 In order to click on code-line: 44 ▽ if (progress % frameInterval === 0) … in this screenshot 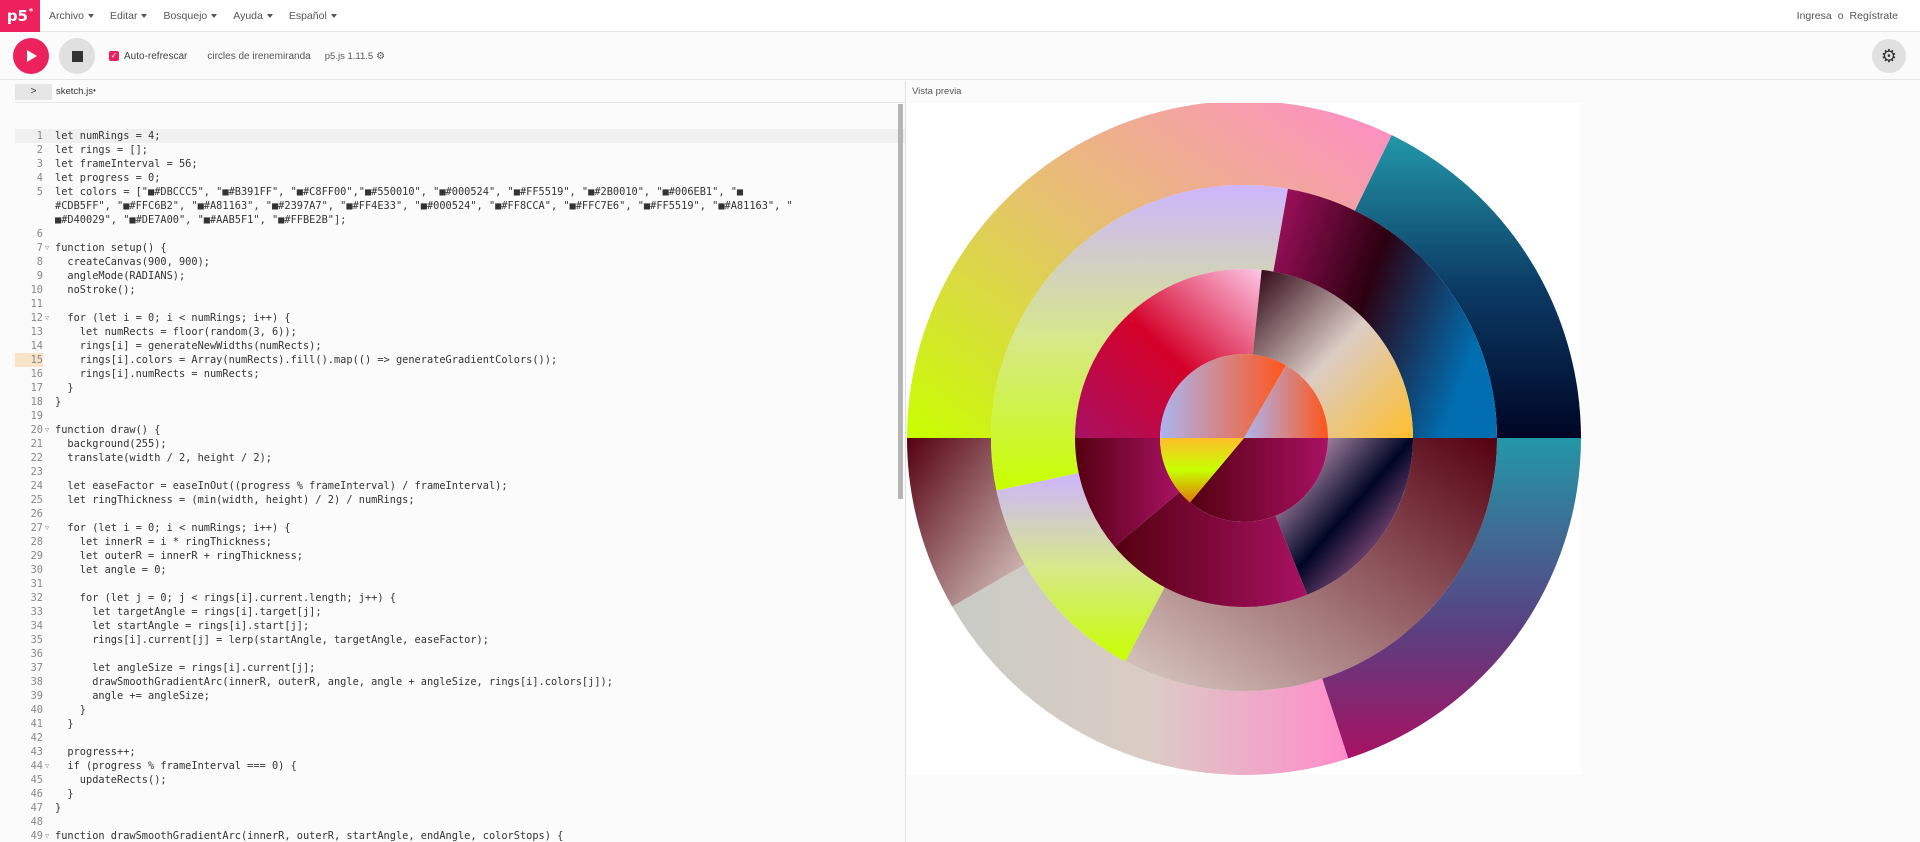, I will do `click(460, 766)`.